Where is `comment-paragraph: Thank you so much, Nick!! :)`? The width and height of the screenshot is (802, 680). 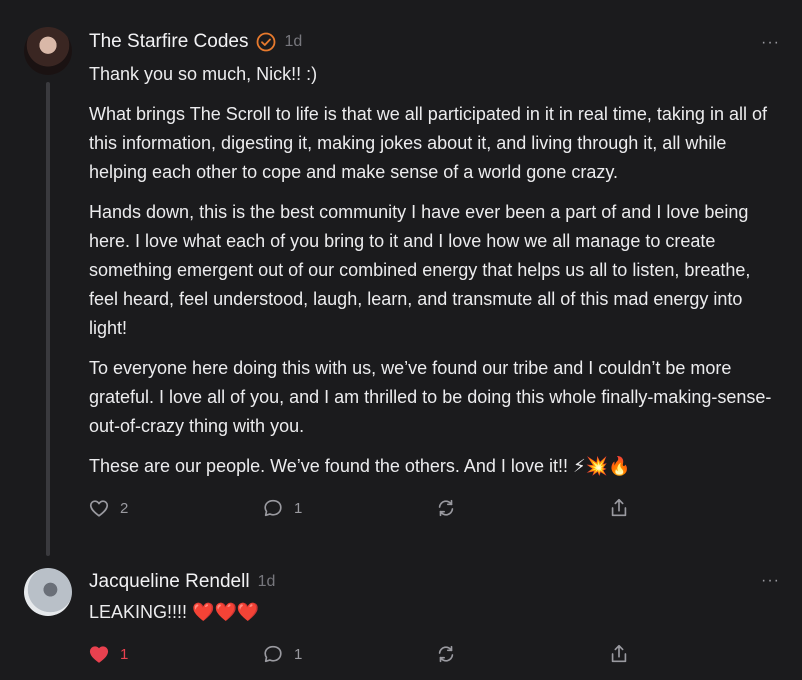 comment-paragraph: Thank you so much, Nick!! :) is located at coordinates (203, 74).